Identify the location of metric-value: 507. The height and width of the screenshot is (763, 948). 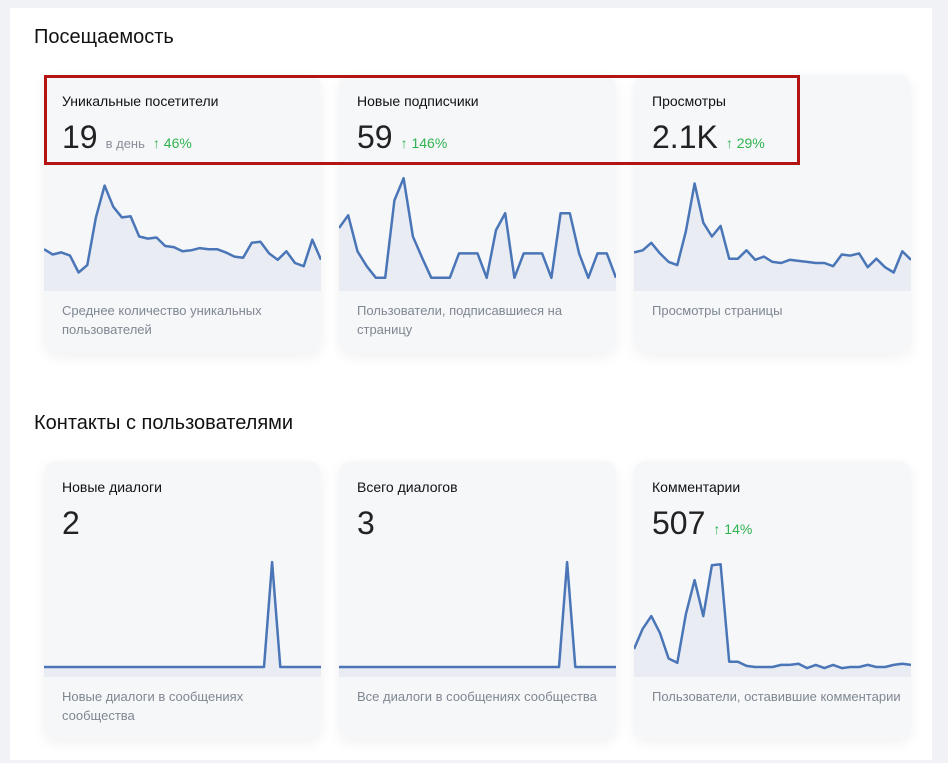
(679, 523).